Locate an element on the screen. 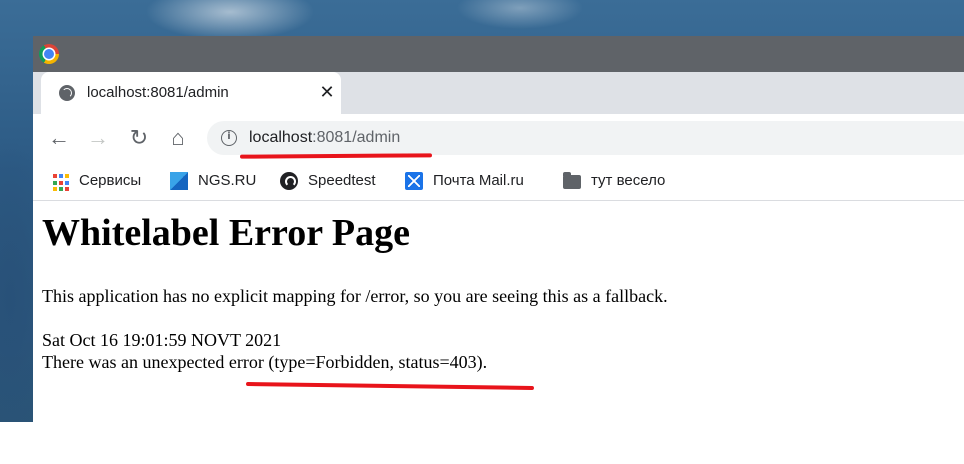 This screenshot has width=964, height=464. back-button: ← is located at coordinates (59, 138).